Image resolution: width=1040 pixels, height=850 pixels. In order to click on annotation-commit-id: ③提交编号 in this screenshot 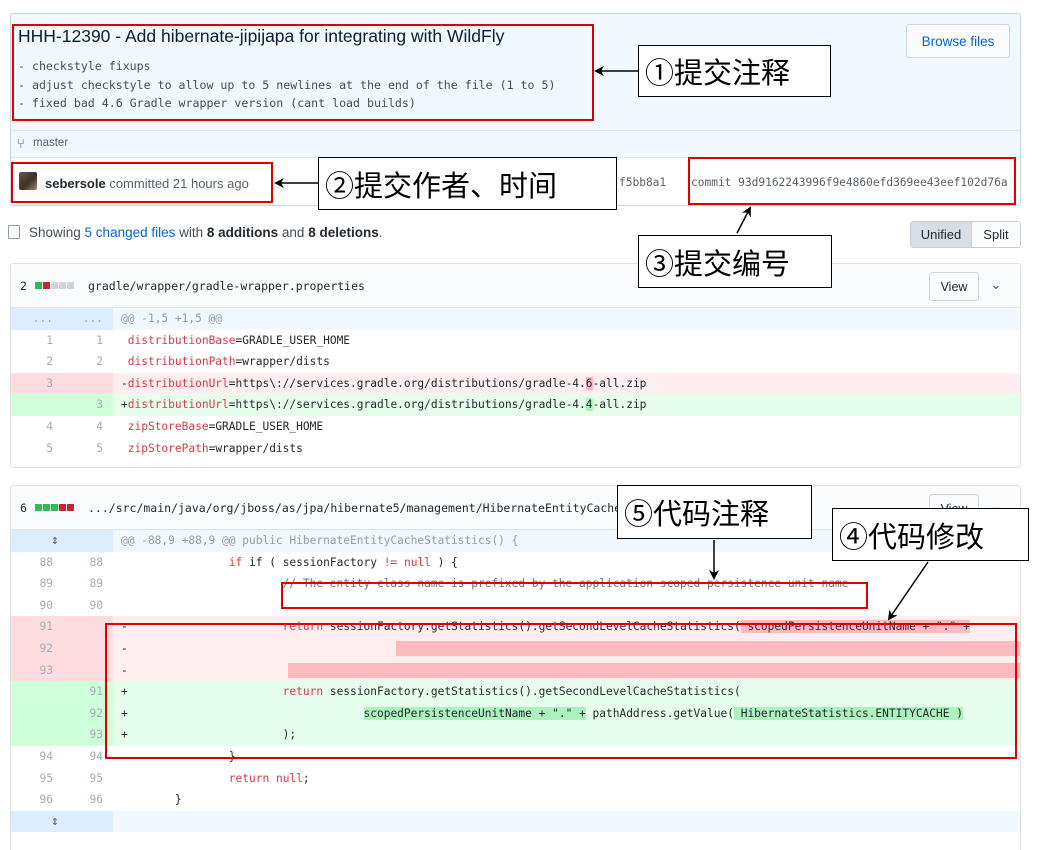, I will do `click(735, 261)`.